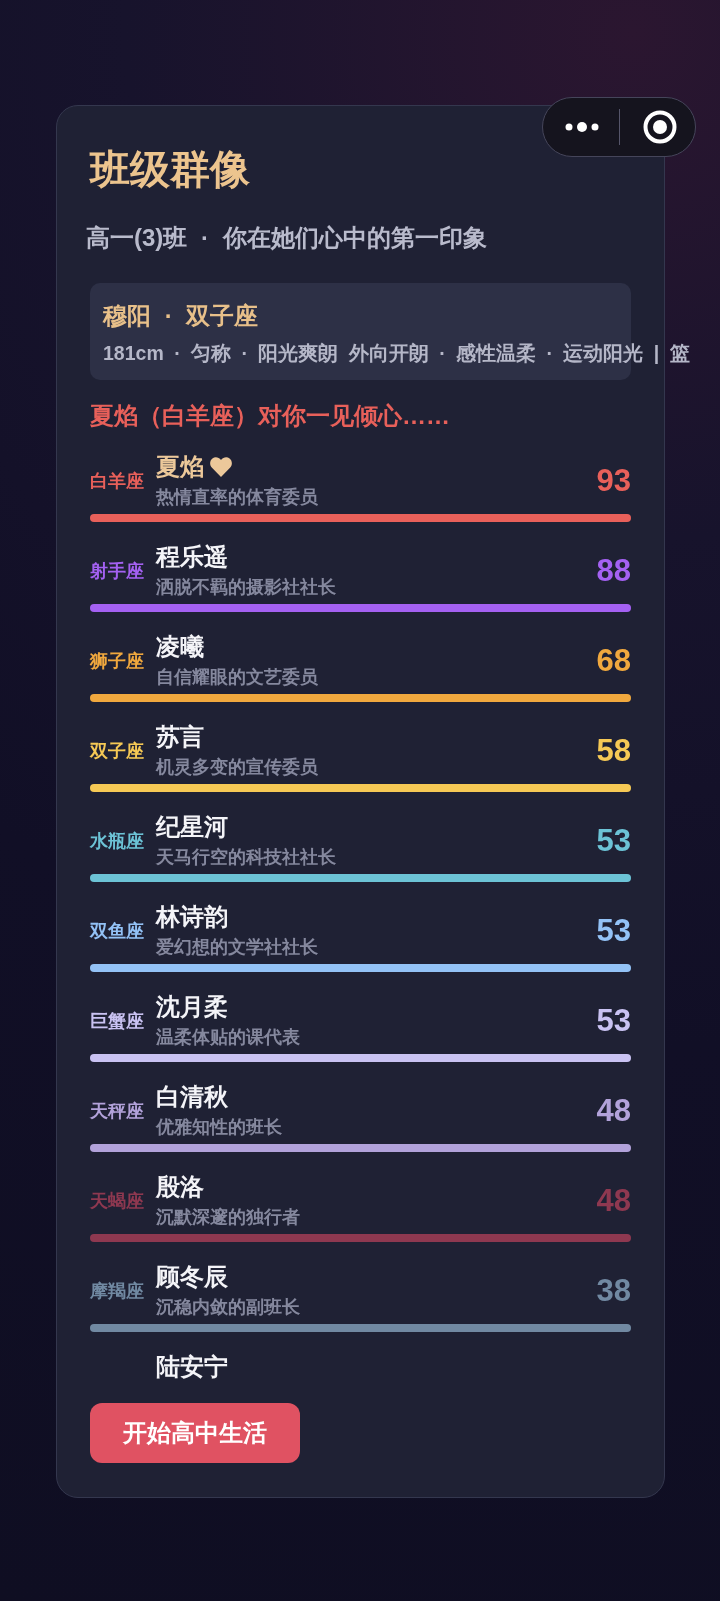 The height and width of the screenshot is (1601, 720). What do you see at coordinates (180, 737) in the screenshot?
I see `classmate-name: 苏言` at bounding box center [180, 737].